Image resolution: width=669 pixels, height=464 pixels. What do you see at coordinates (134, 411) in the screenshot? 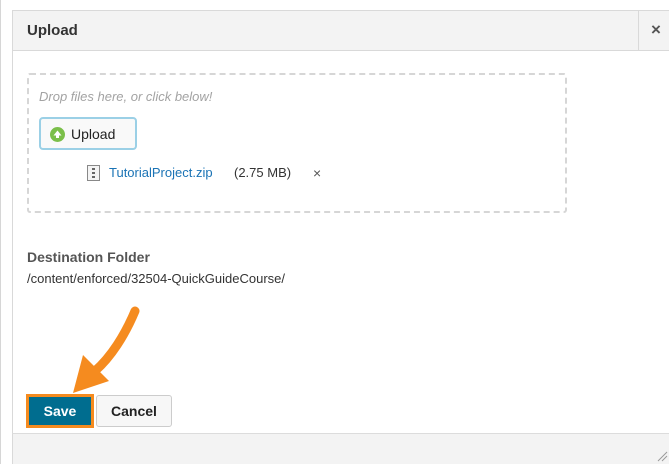
I see `cancel-button: Cancel` at bounding box center [134, 411].